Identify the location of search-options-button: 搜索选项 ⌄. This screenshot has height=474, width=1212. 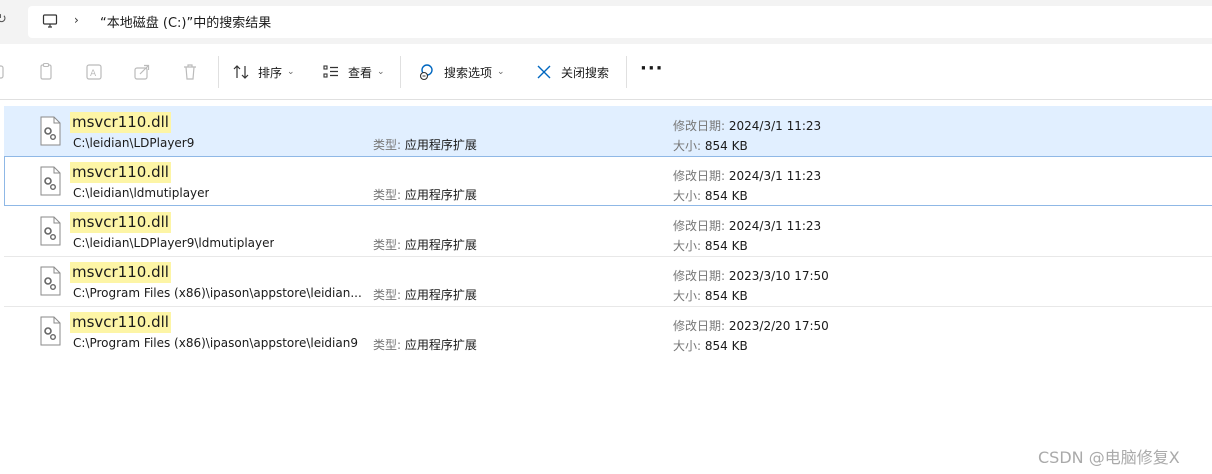
(461, 72).